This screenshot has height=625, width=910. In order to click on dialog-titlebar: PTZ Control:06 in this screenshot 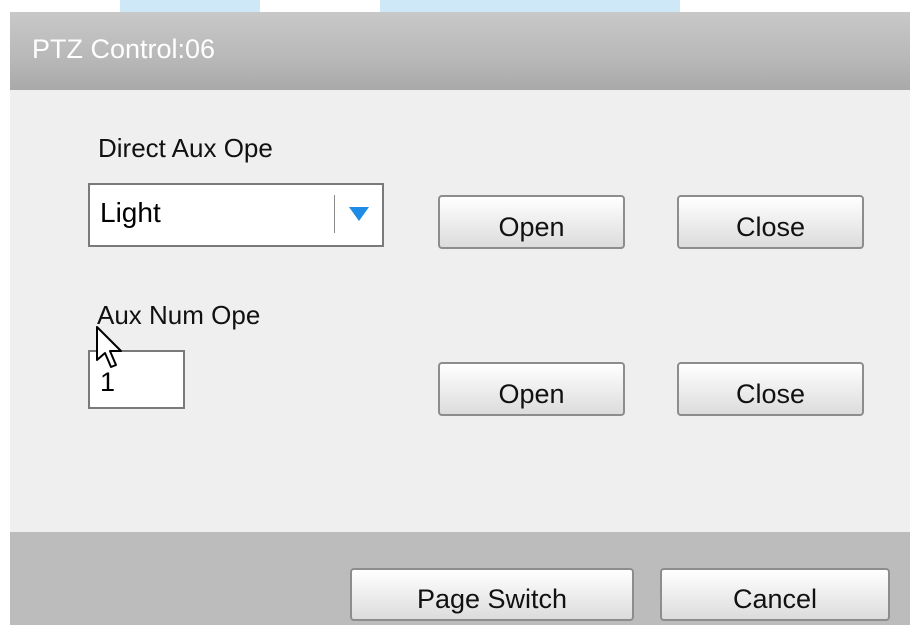, I will do `click(460, 51)`.